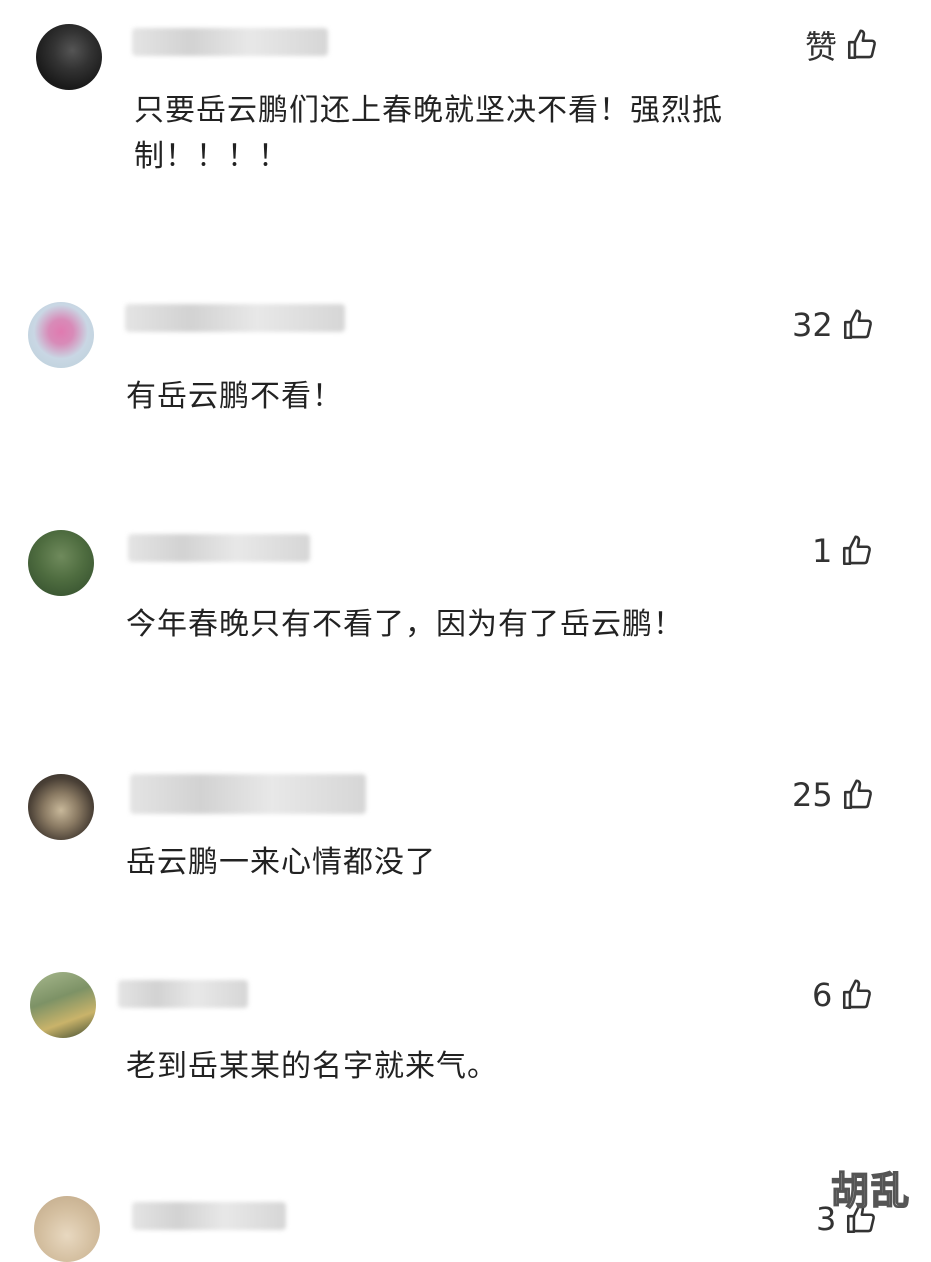 Image resolution: width=931 pixels, height=1262 pixels. What do you see at coordinates (833, 325) in the screenshot?
I see `like-button: 32` at bounding box center [833, 325].